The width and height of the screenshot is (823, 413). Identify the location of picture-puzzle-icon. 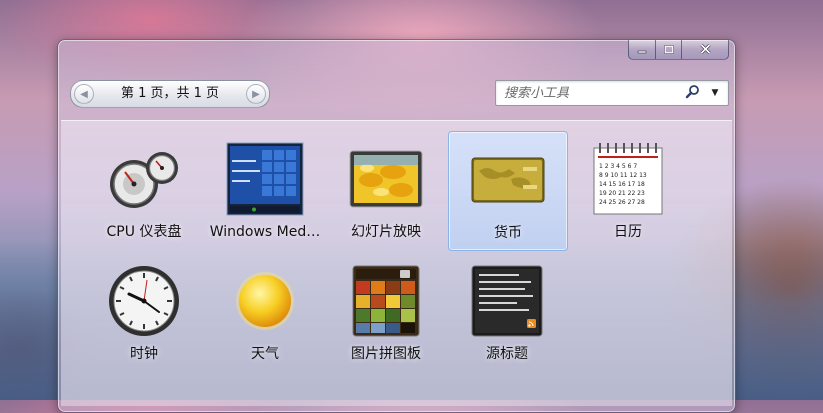
(386, 301).